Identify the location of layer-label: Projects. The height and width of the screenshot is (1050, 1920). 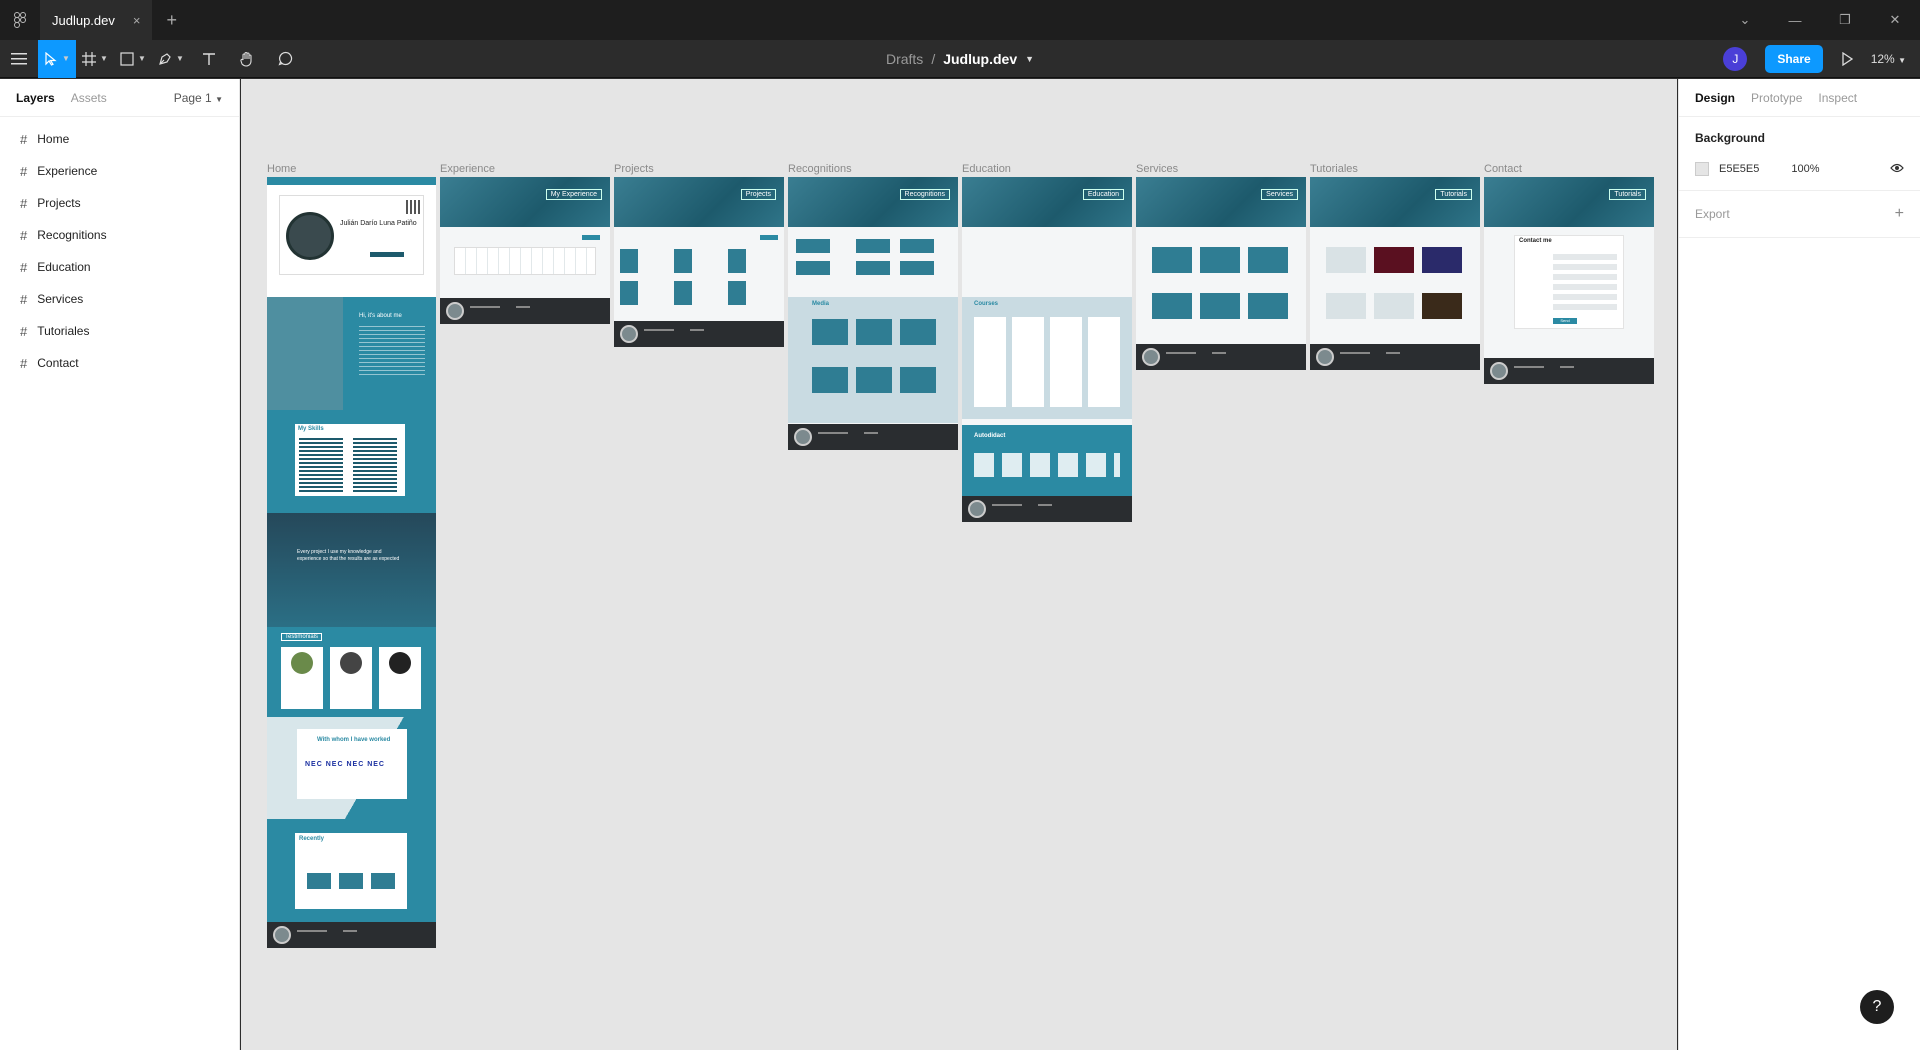
(59, 203).